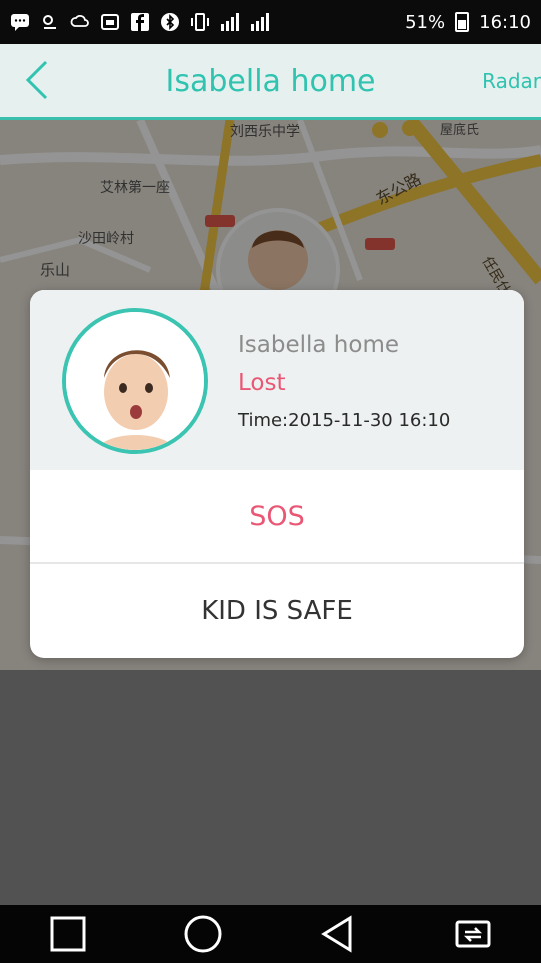  I want to click on message-icon, so click(20, 22).